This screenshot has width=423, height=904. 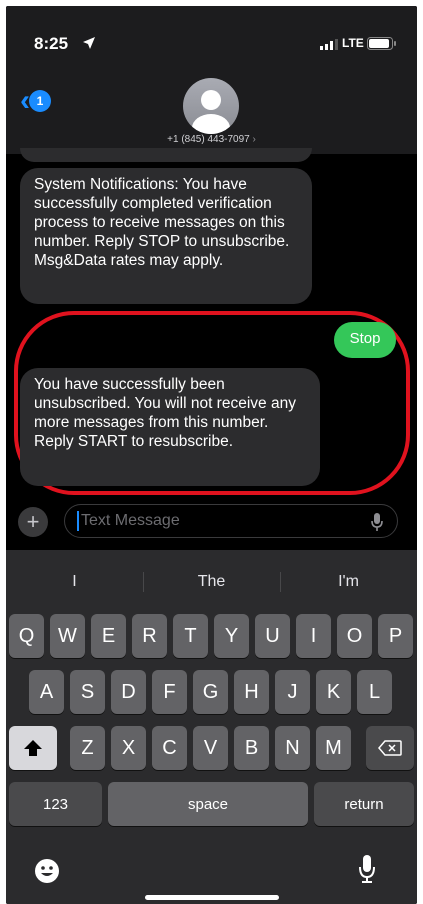 What do you see at coordinates (333, 748) in the screenshot?
I see `key-m: M` at bounding box center [333, 748].